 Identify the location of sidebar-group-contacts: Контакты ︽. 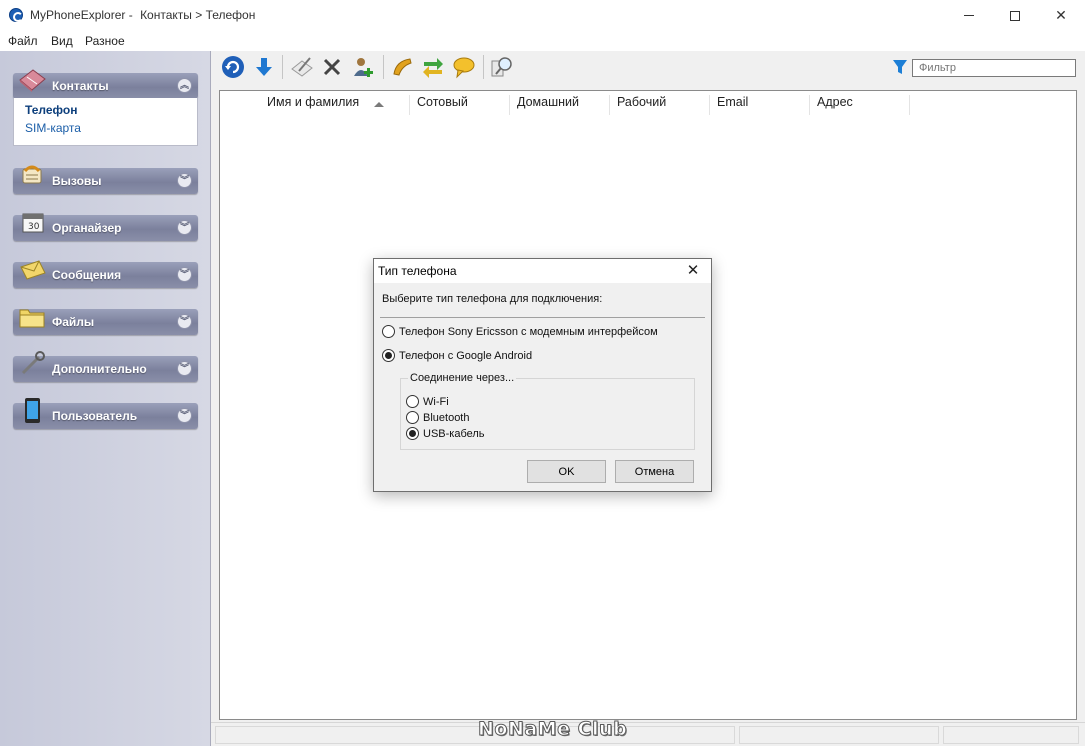
(105, 84).